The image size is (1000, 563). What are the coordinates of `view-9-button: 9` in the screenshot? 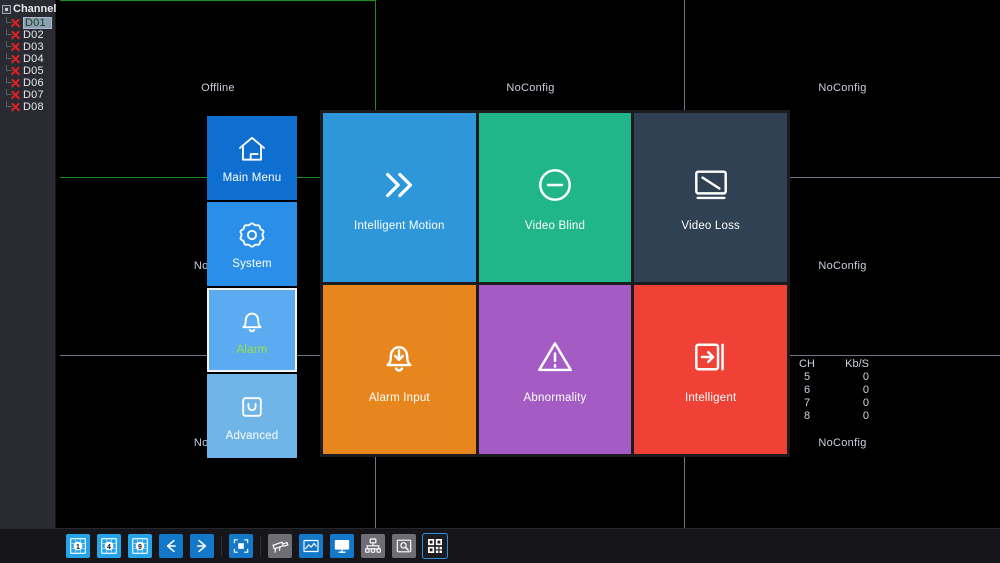 It's located at (140, 546).